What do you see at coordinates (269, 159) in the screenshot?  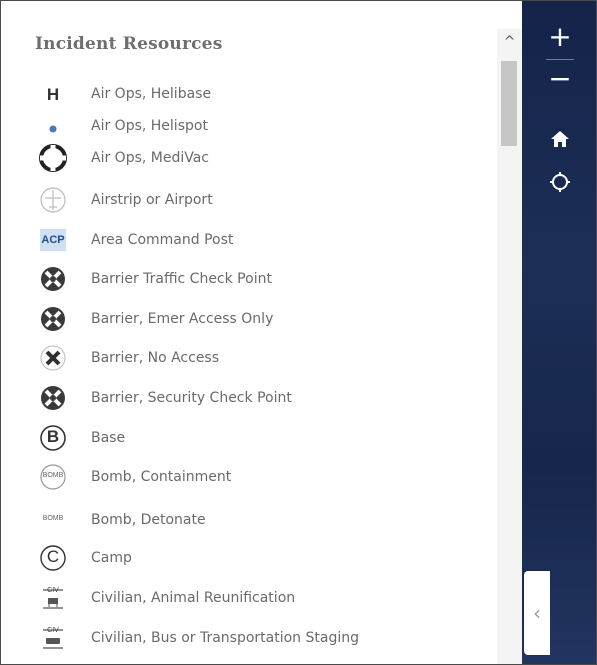 I see `legend-item: Air Ops, MediVac` at bounding box center [269, 159].